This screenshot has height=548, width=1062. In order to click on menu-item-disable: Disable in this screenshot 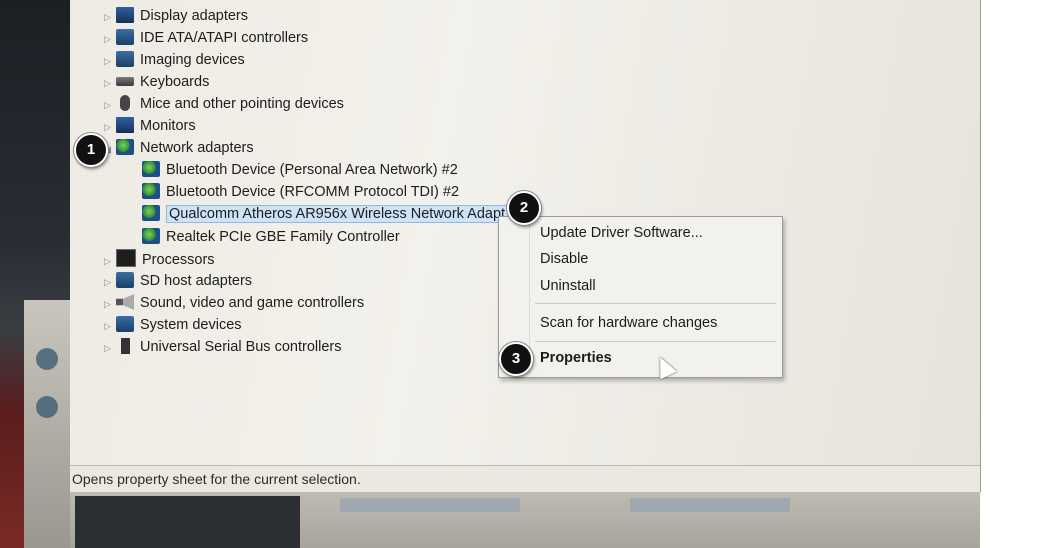, I will do `click(564, 259)`.